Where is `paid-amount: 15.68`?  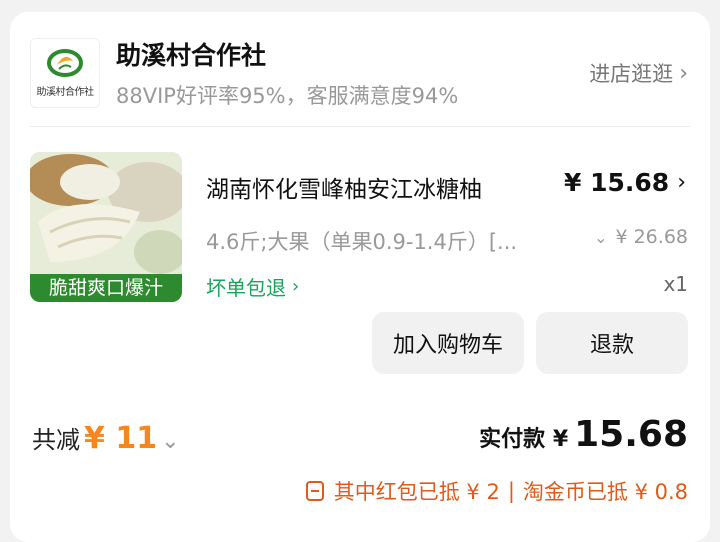 paid-amount: 15.68 is located at coordinates (631, 434).